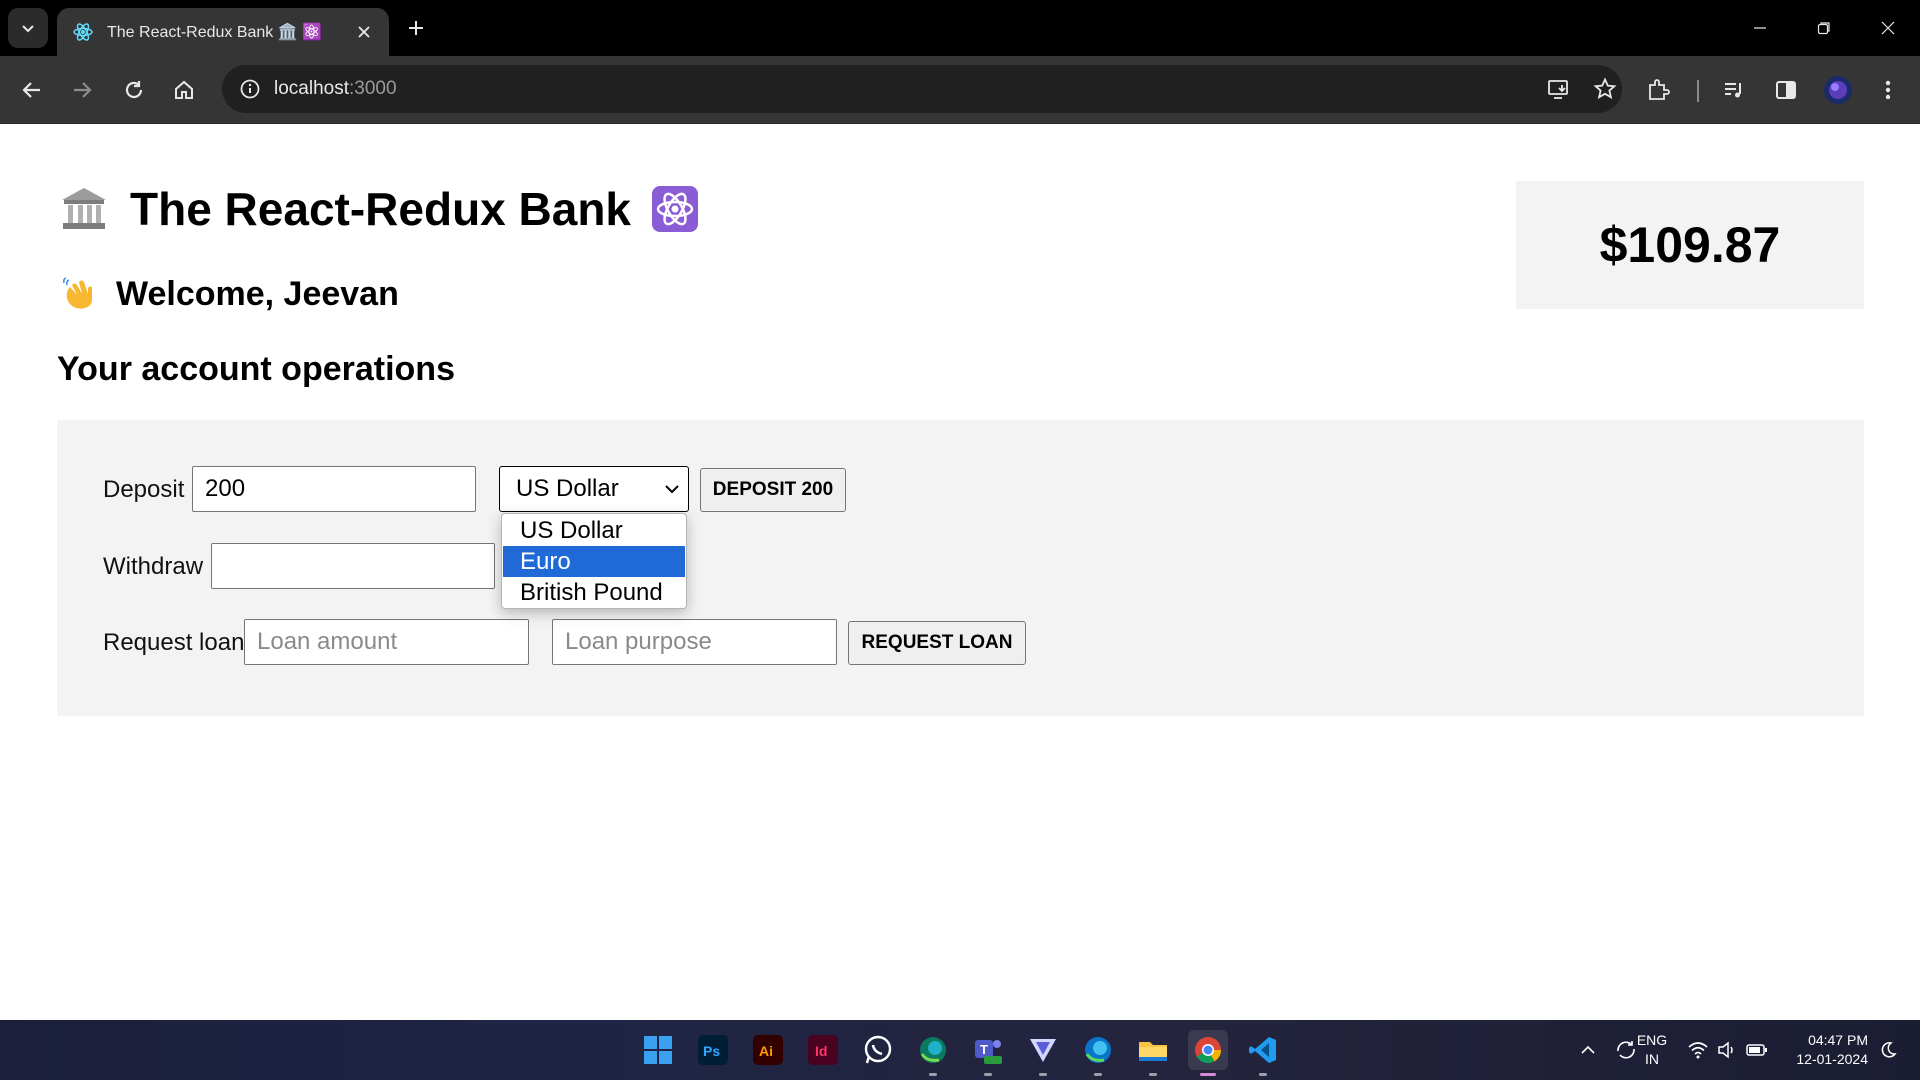 The image size is (1920, 1080). Describe the element at coordinates (334, 489) in the screenshot. I see `deposit-amount-input: 200` at that location.